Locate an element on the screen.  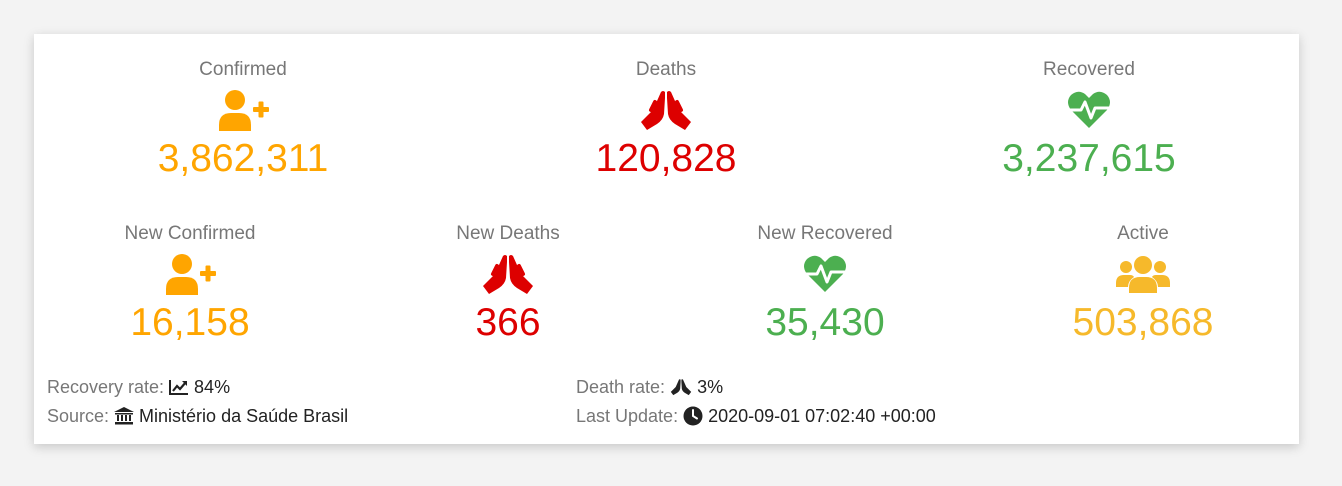
chart-line-icon is located at coordinates (179, 387).